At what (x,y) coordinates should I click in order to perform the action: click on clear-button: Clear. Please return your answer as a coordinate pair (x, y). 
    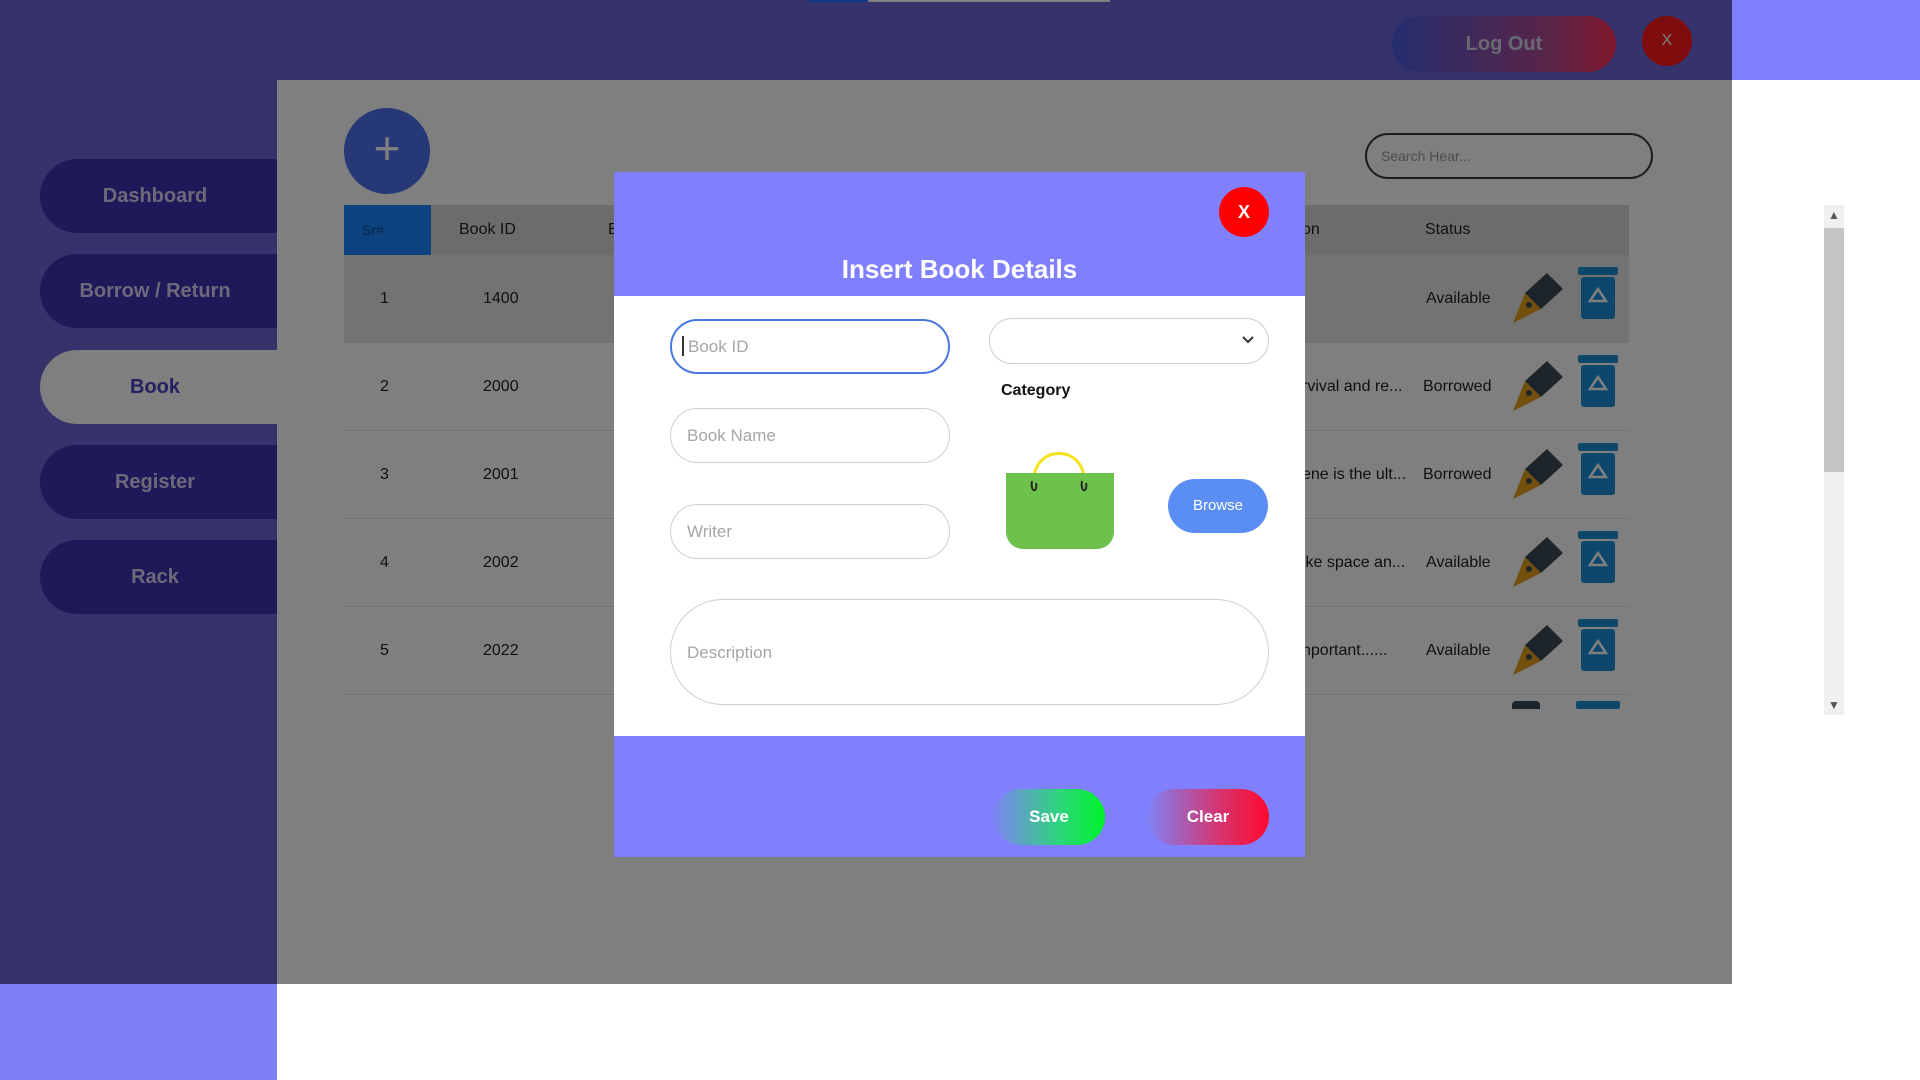
    Looking at the image, I should click on (1208, 817).